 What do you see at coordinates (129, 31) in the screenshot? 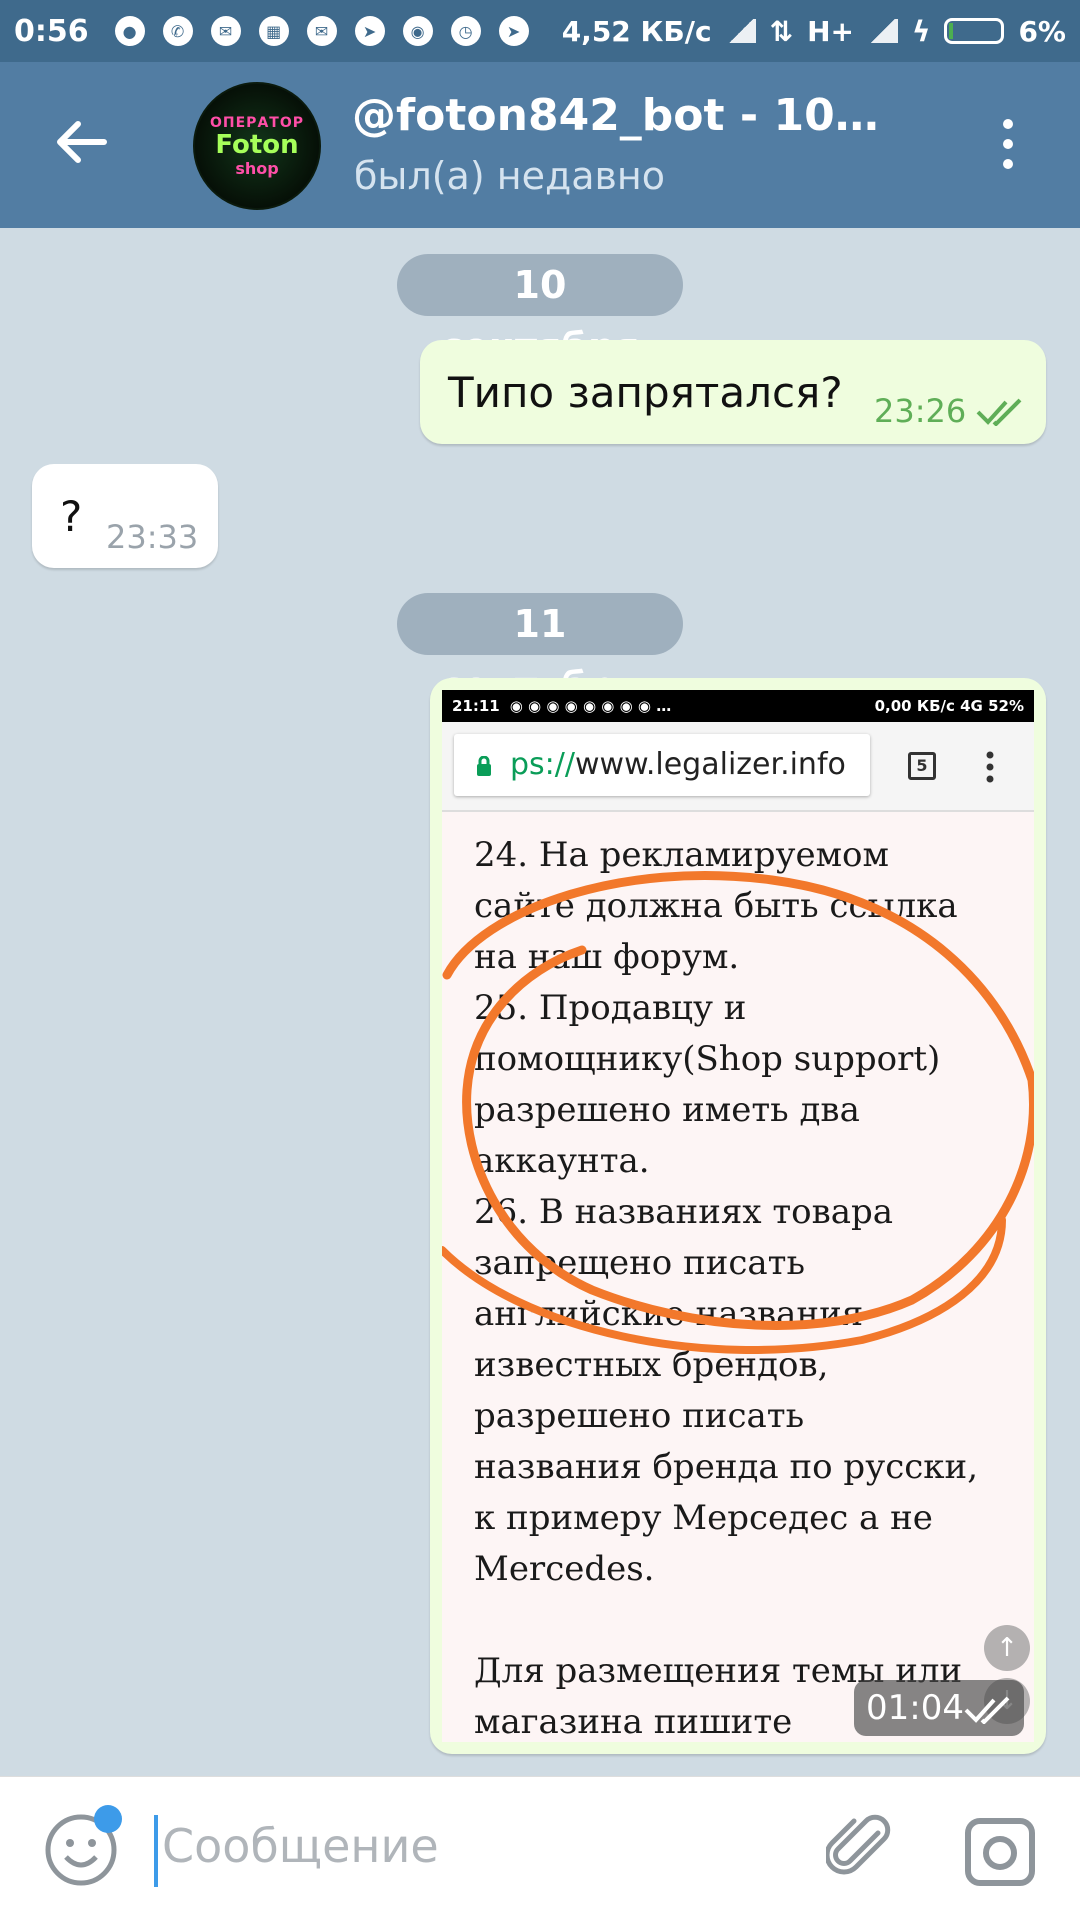
I see `notification-icon: ●` at bounding box center [129, 31].